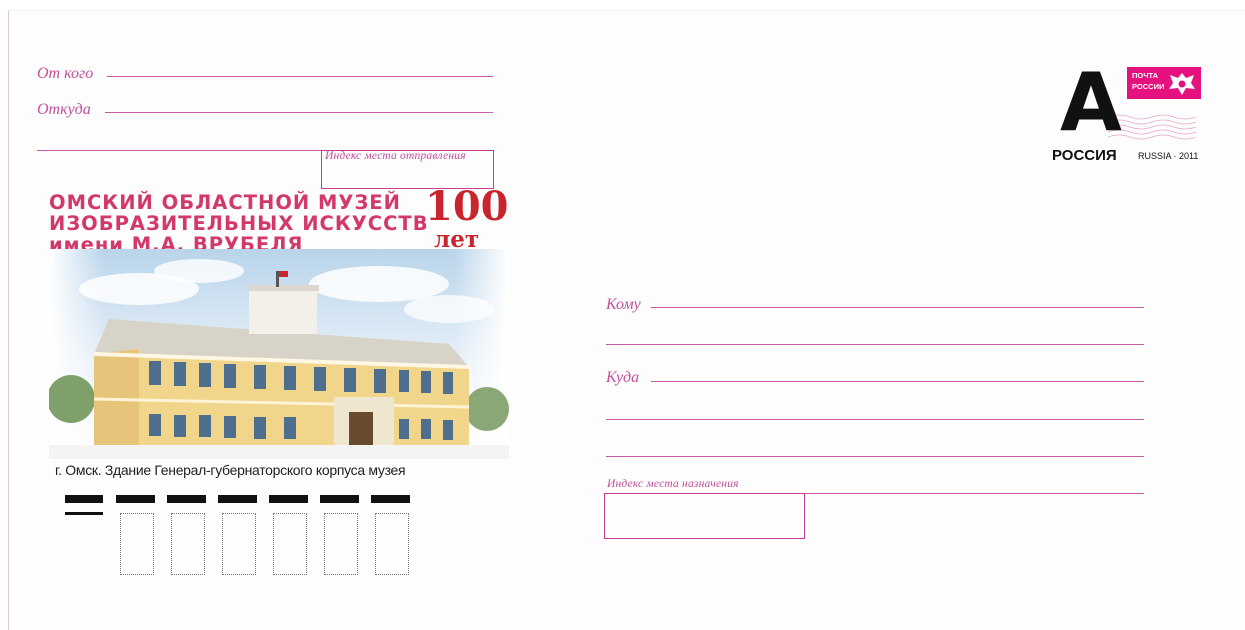  I want to click on address-from-label: Откуда, so click(64, 109).